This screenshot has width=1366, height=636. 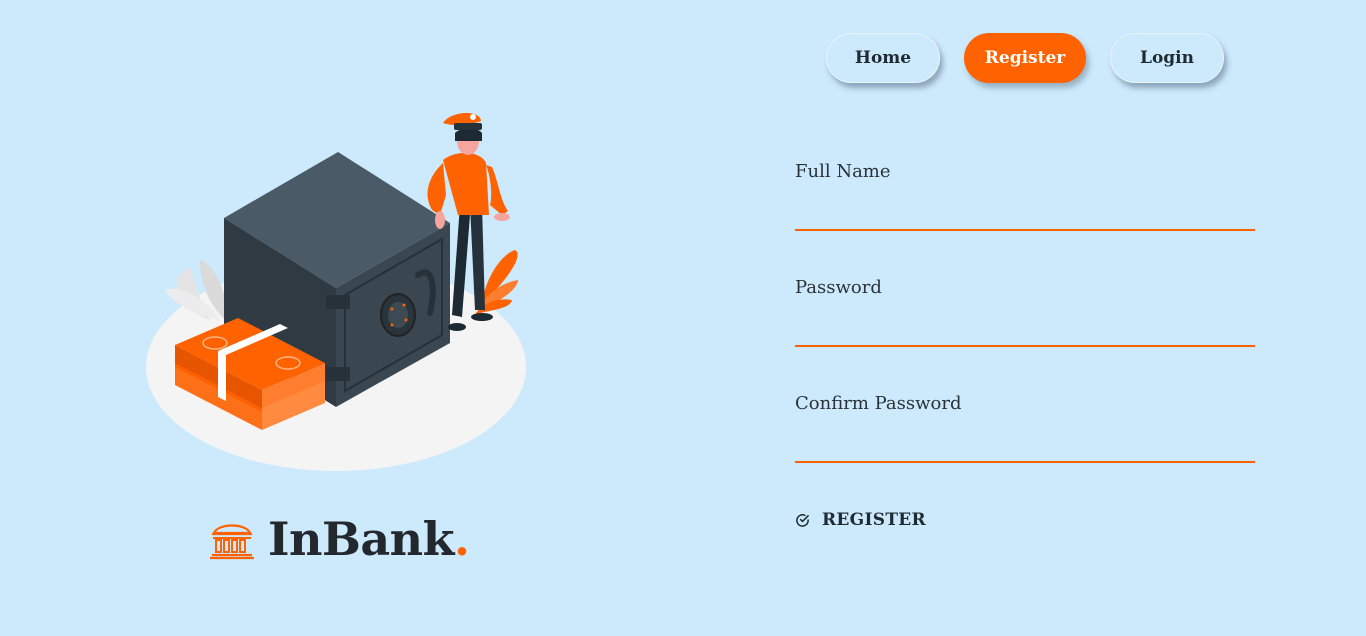 I want to click on password-field-group: Password, so click(x=1025, y=333).